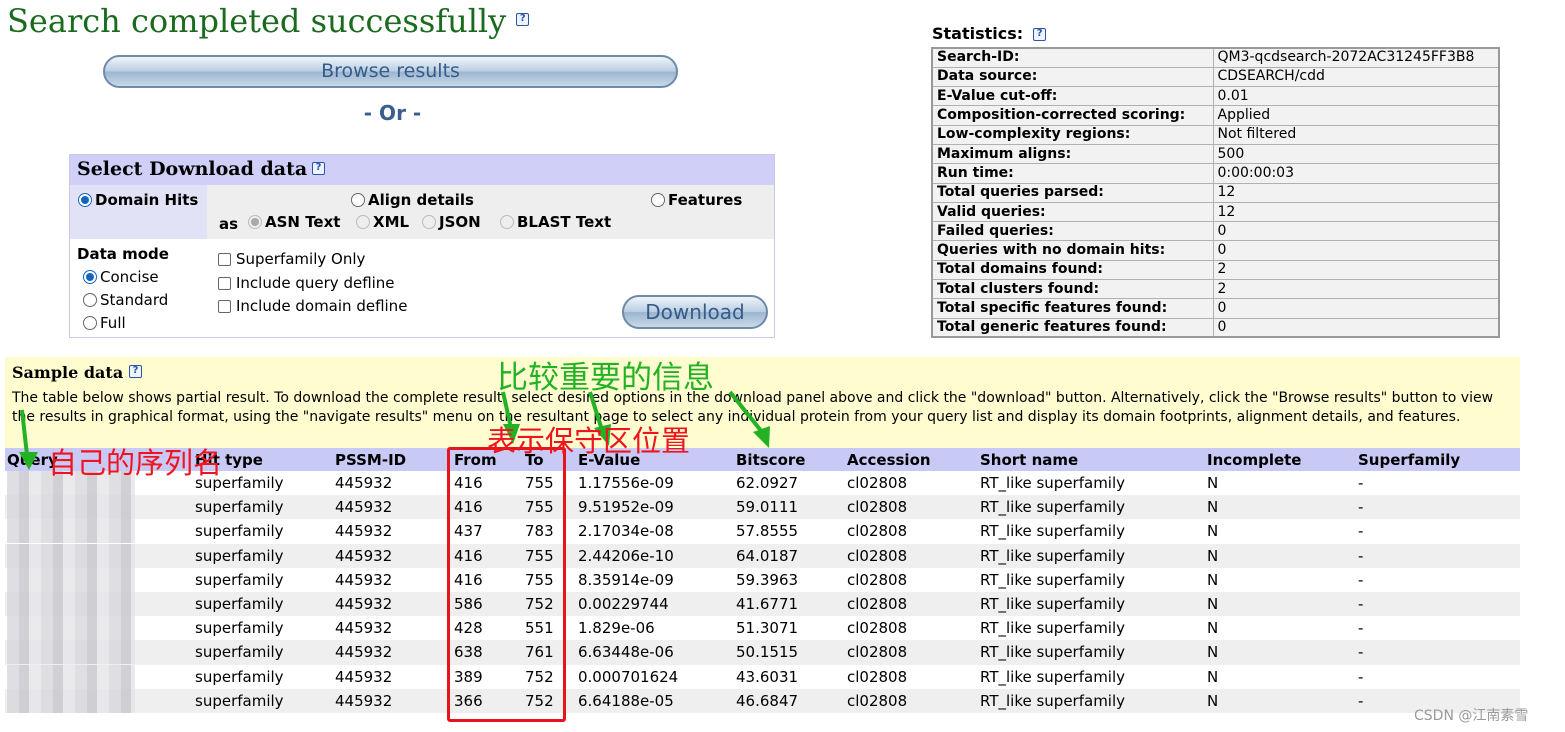 The height and width of the screenshot is (732, 1565). I want to click on cell-e-value: 2.44206e-10, so click(657, 555).